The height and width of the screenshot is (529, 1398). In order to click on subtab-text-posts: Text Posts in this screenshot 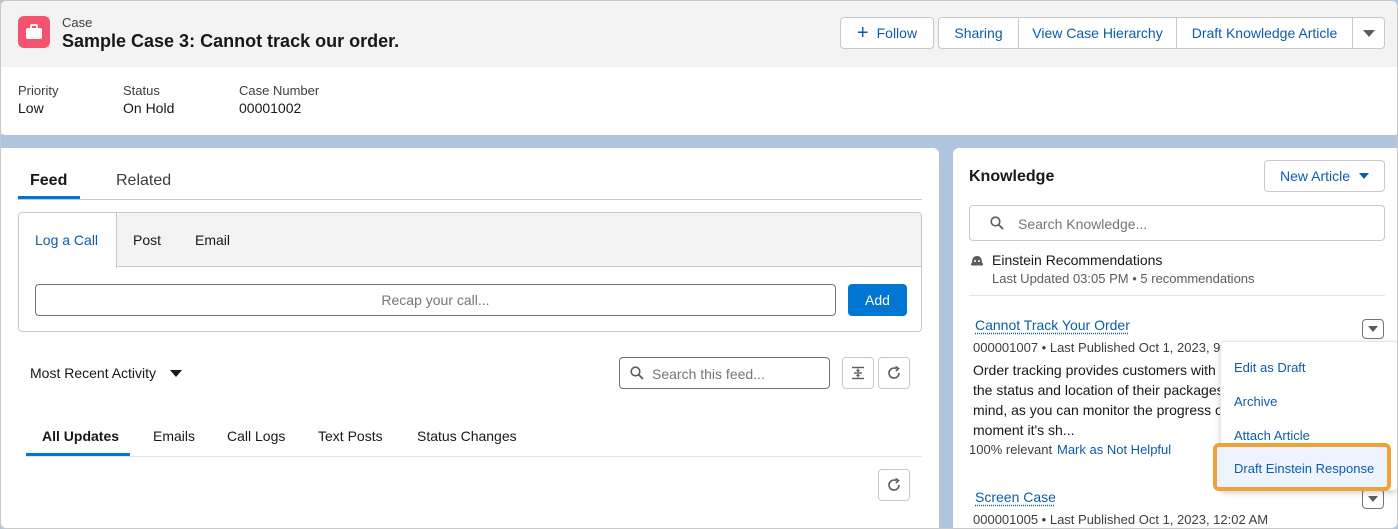, I will do `click(350, 436)`.